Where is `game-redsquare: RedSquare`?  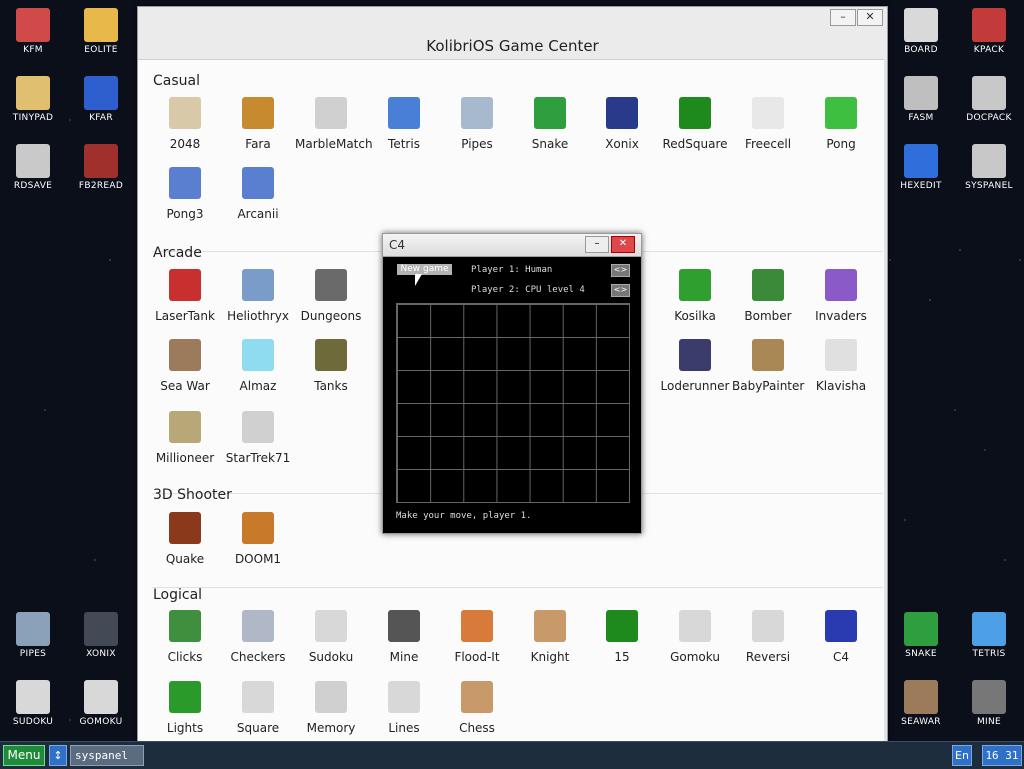
game-redsquare: RedSquare is located at coordinates (695, 124).